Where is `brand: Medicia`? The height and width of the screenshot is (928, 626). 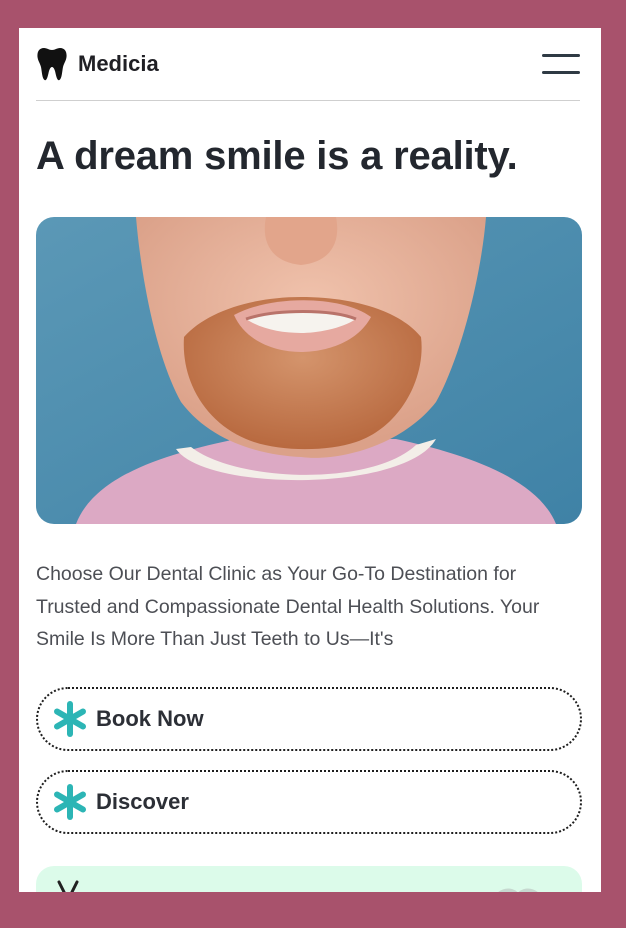 brand: Medicia is located at coordinates (97, 64).